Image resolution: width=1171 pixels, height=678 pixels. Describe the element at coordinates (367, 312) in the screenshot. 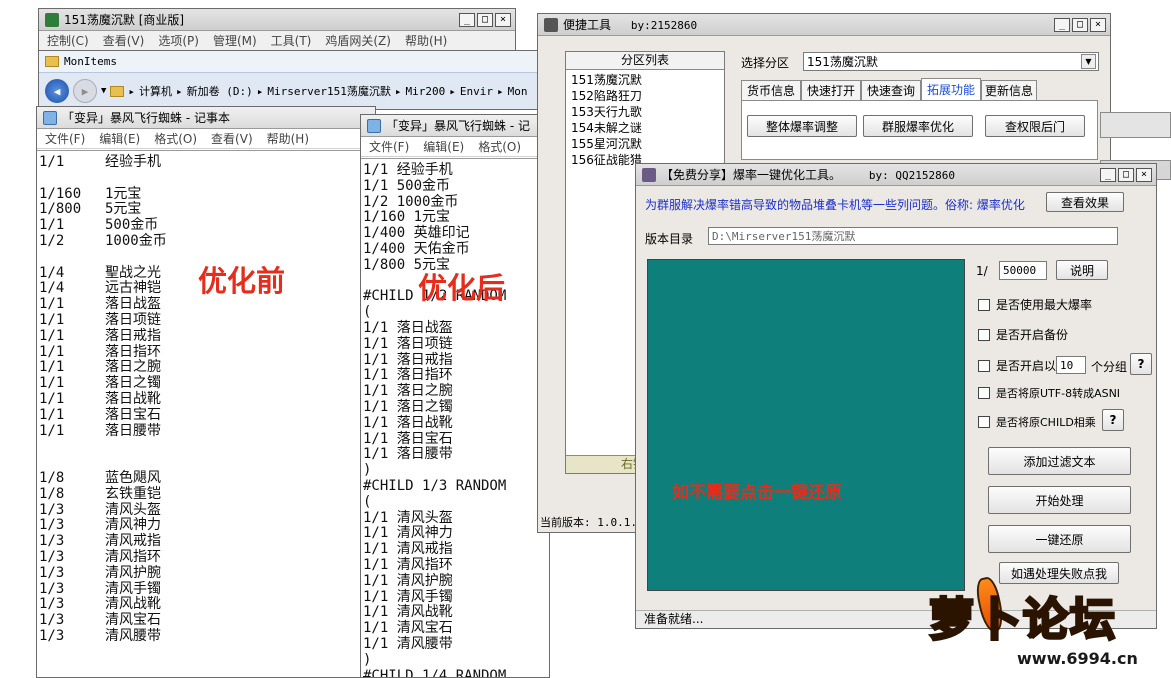

I see `text-line: (` at that location.